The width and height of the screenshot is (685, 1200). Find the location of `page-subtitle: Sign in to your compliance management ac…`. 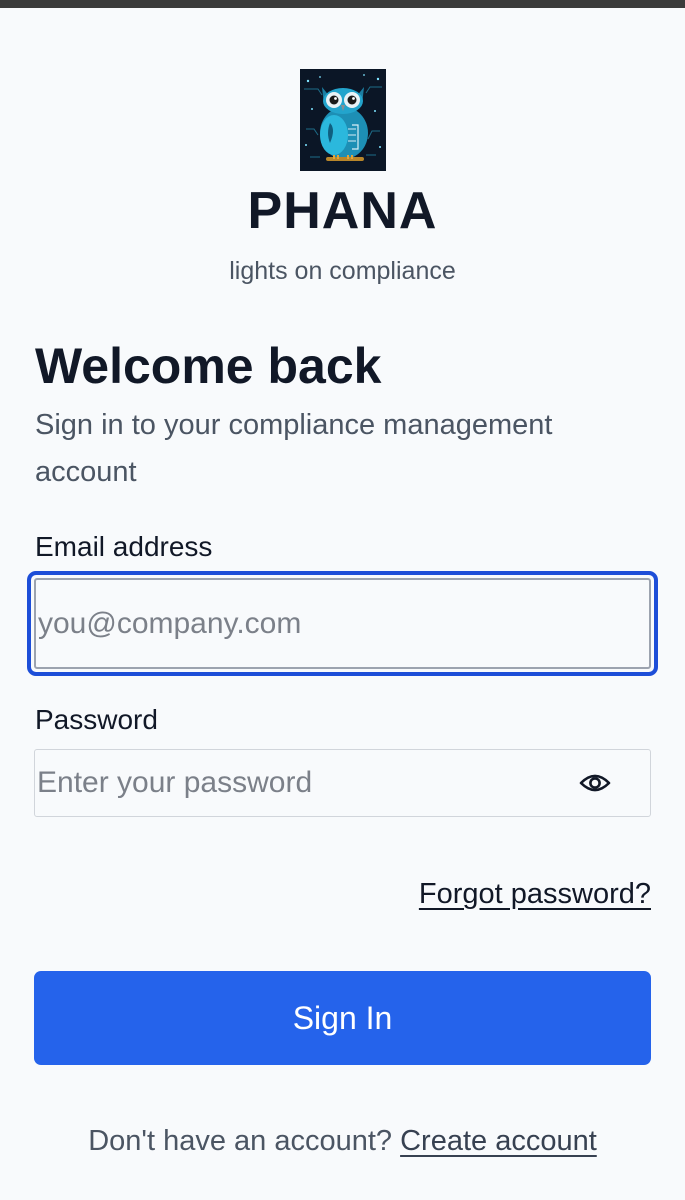

page-subtitle: Sign in to your compliance management ac… is located at coordinates (294, 448).